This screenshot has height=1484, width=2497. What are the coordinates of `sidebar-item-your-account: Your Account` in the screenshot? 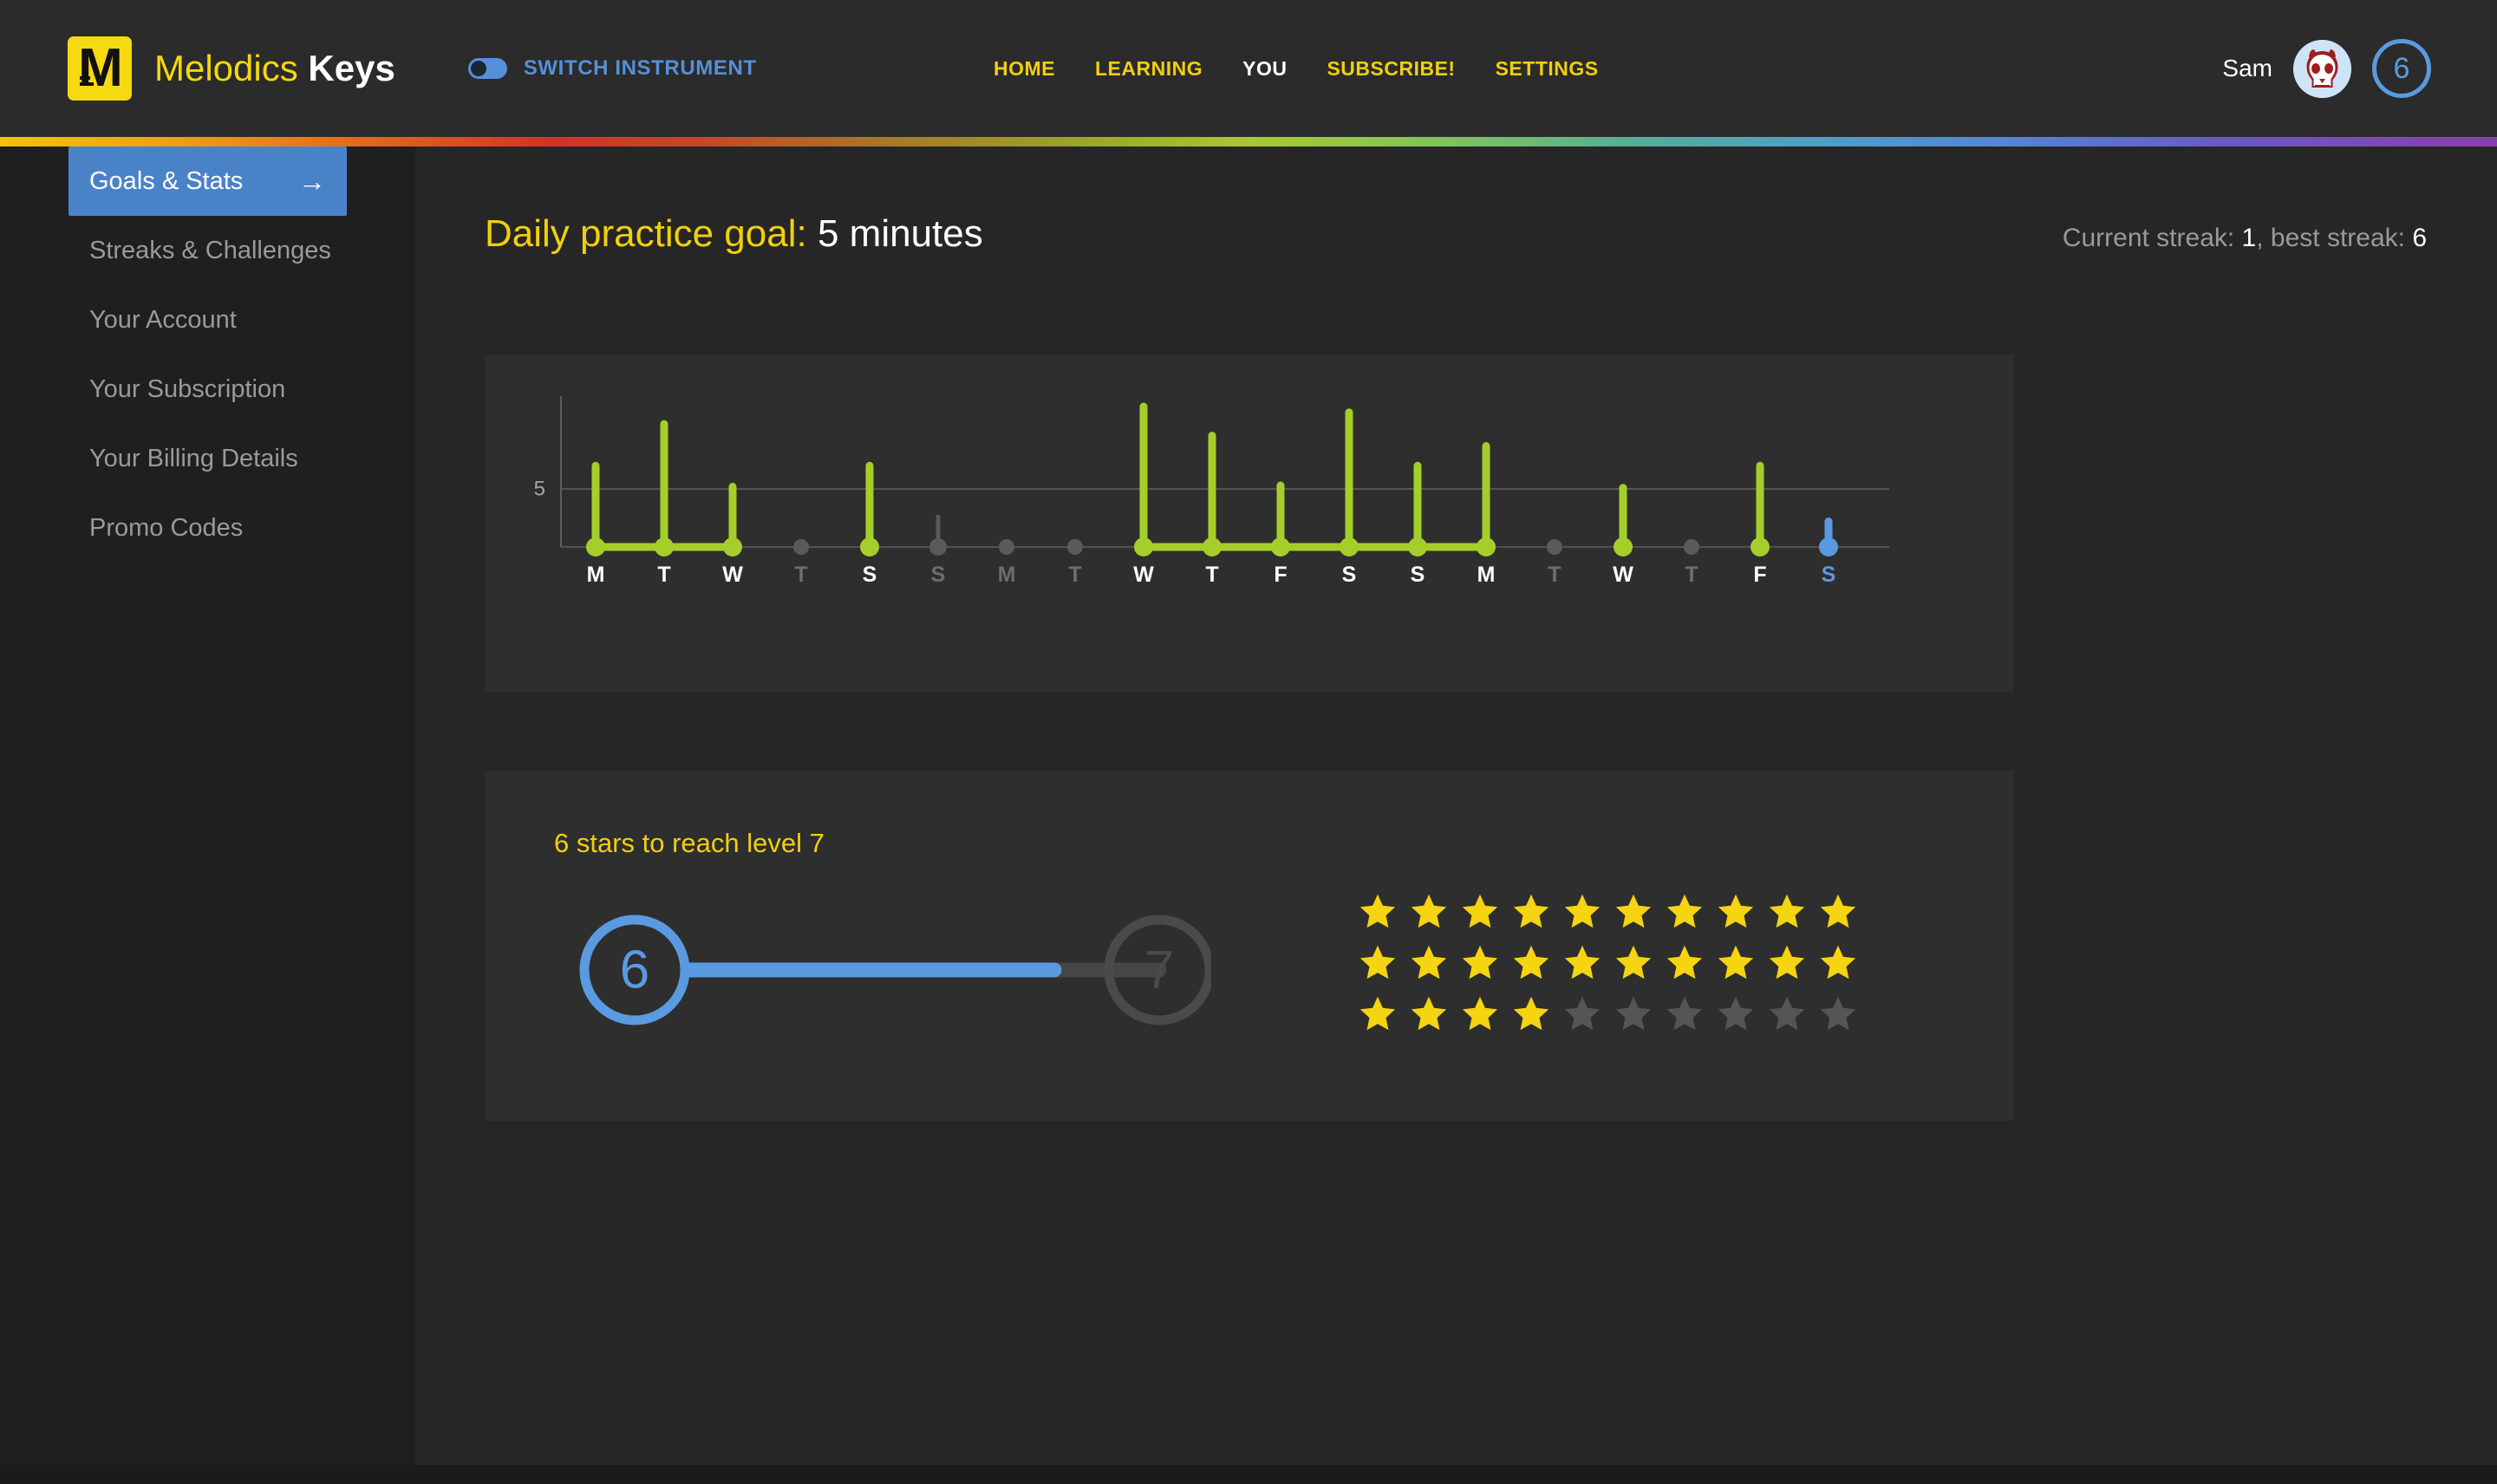 It's located at (207, 320).